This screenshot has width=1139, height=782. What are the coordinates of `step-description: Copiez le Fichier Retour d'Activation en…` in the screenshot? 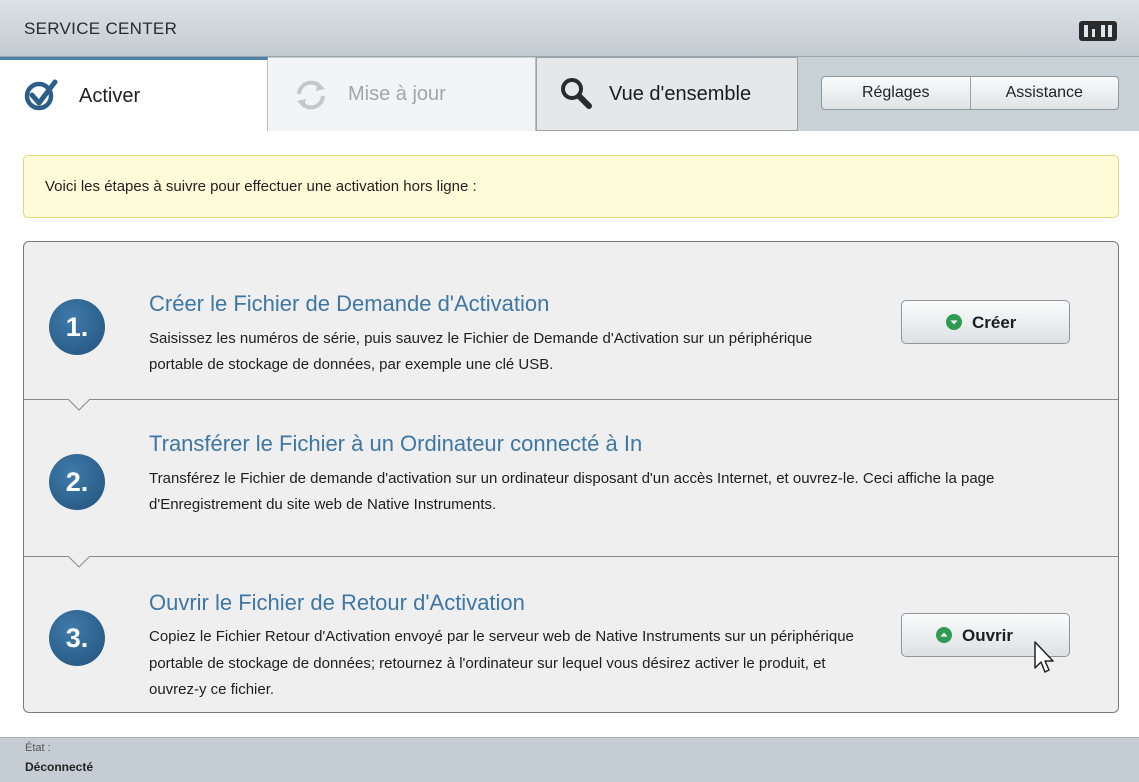 It's located at (501, 663).